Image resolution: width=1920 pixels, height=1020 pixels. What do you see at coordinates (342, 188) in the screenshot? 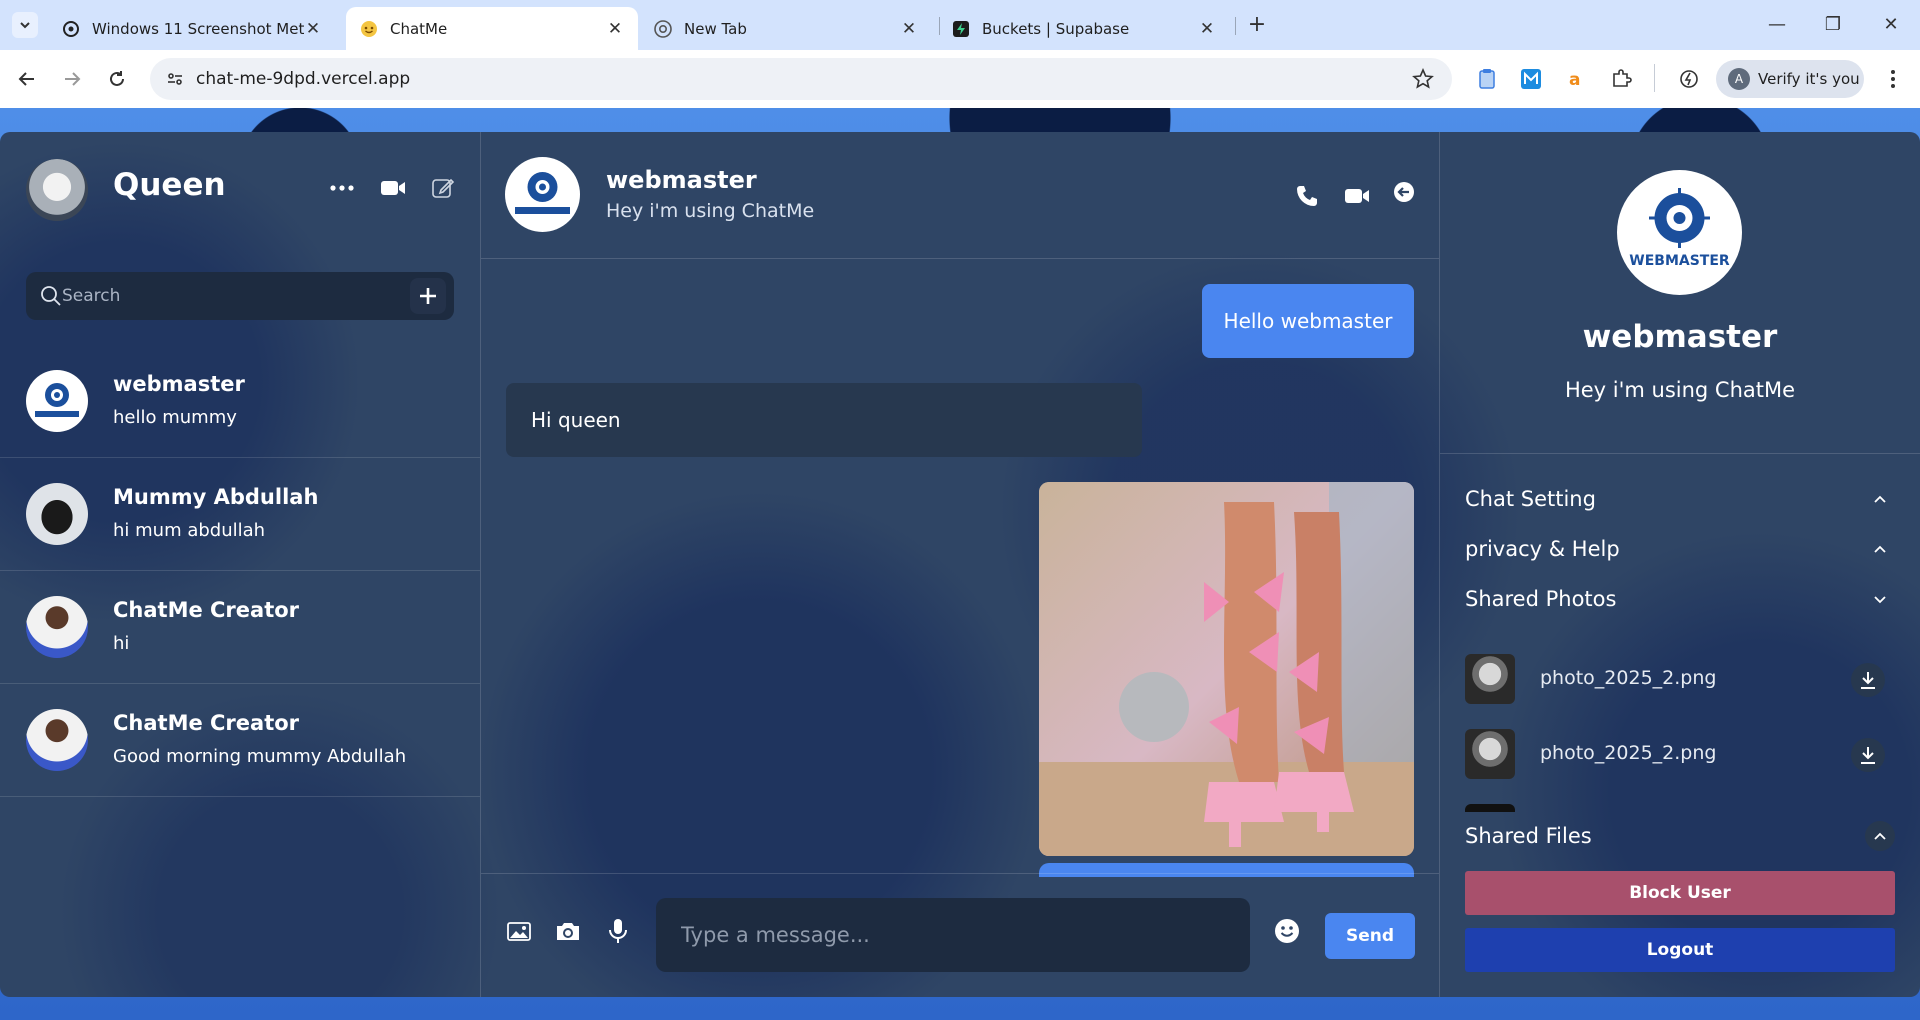
I see `more-options-icon` at bounding box center [342, 188].